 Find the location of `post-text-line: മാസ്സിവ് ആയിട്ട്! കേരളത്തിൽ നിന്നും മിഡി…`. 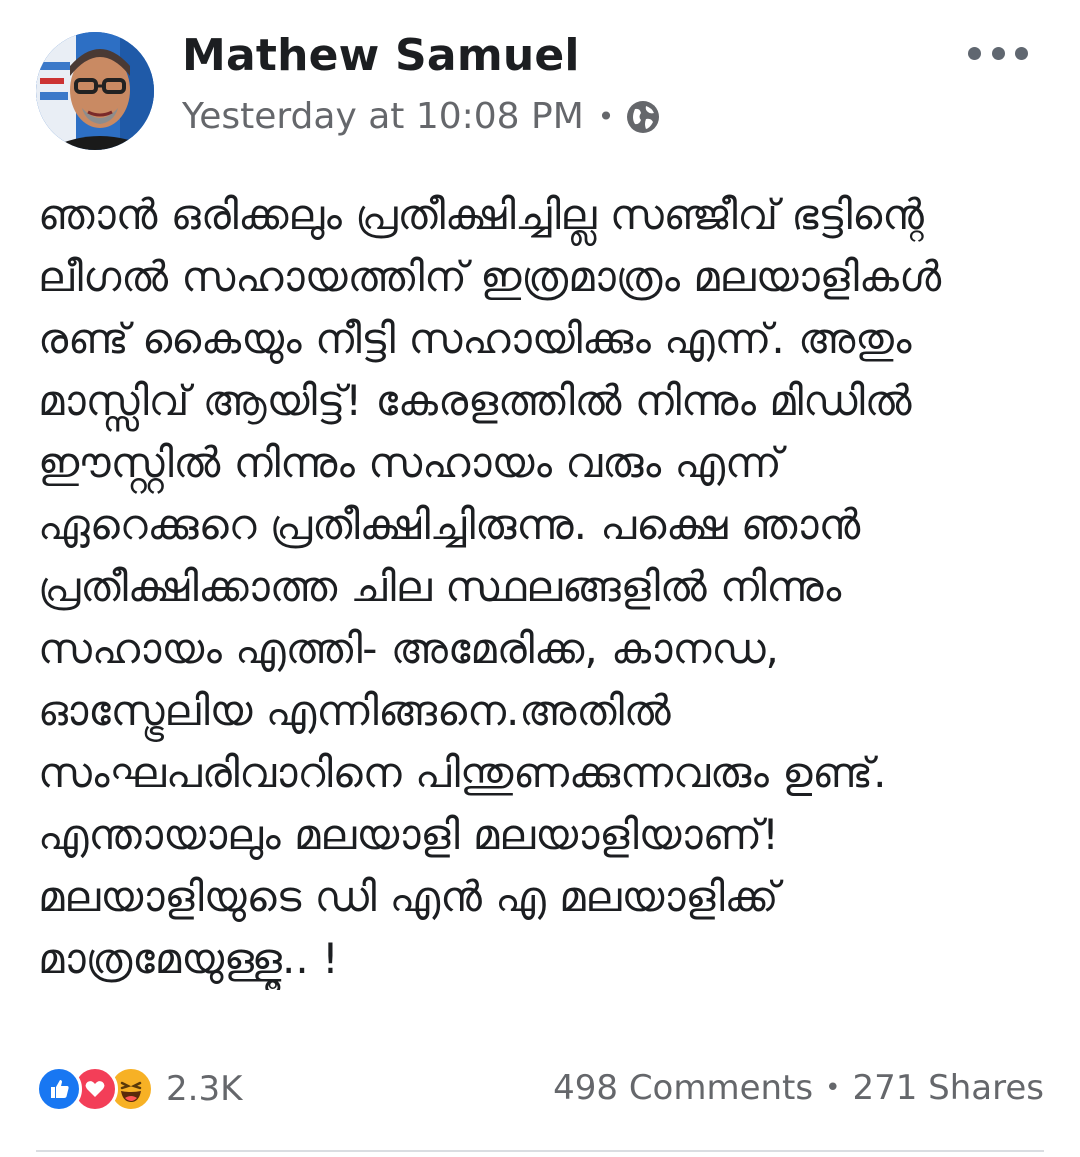

post-text-line: മാസ്സിവ് ആയിട്ട്! കേരളത്തിൽ നിന്നും മിഡി… is located at coordinates (475, 400).